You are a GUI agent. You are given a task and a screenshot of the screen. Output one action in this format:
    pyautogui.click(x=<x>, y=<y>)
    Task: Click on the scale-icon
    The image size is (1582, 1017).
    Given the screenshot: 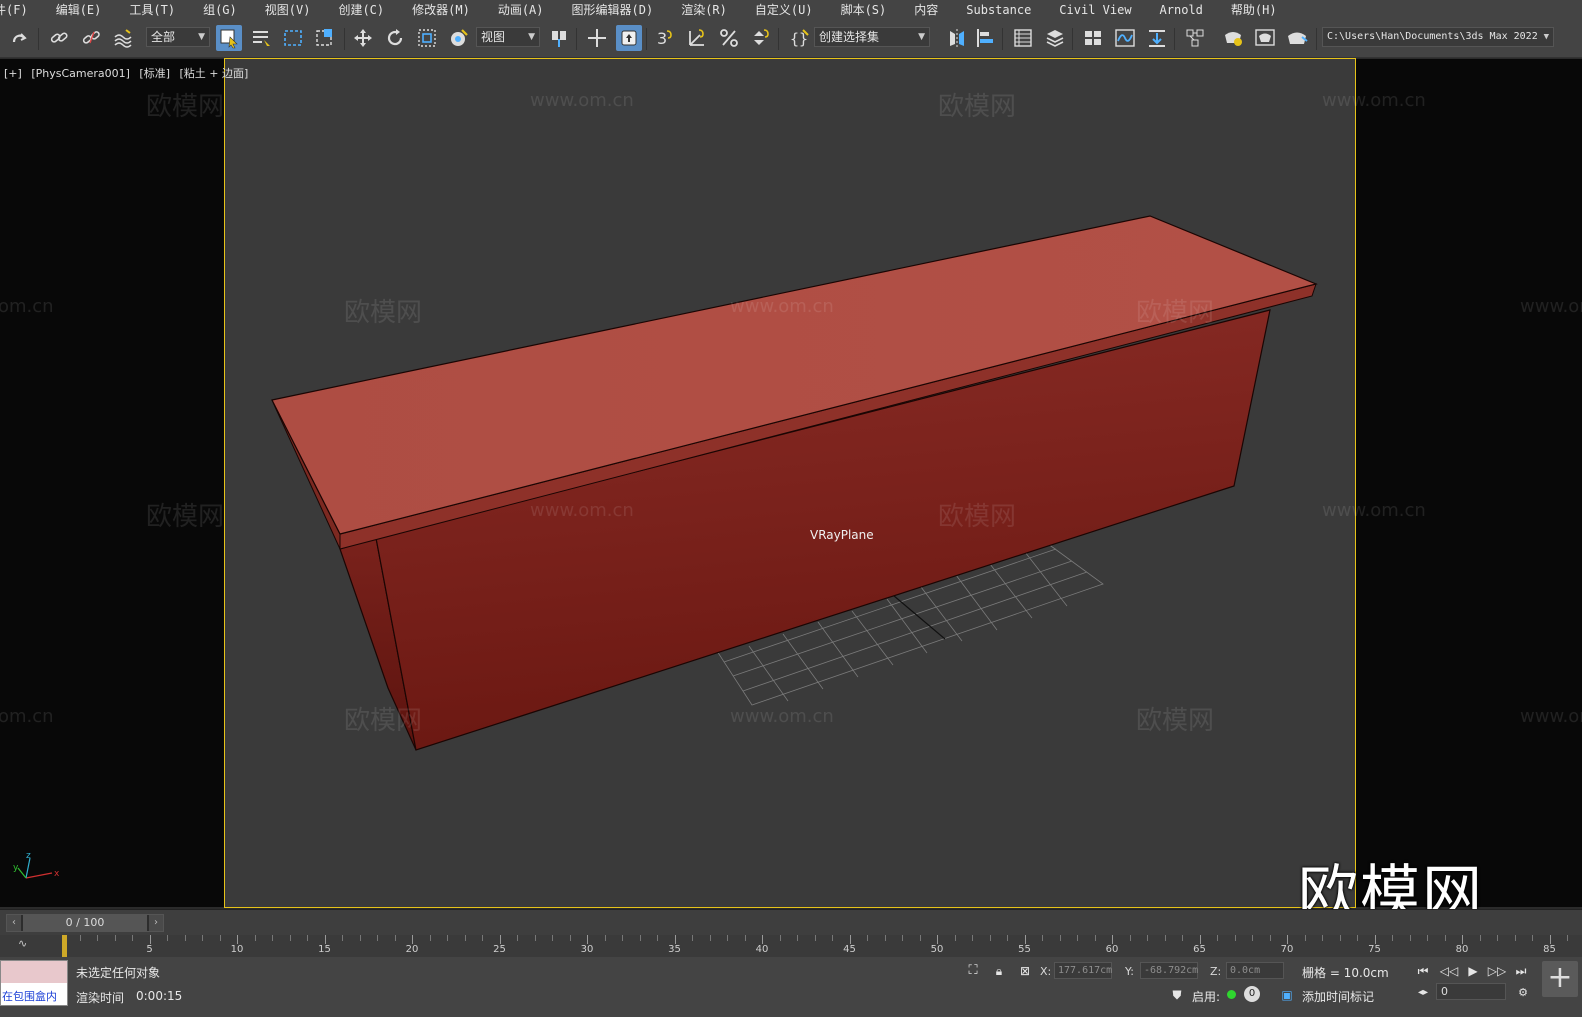 What is the action you would take?
    pyautogui.click(x=427, y=38)
    